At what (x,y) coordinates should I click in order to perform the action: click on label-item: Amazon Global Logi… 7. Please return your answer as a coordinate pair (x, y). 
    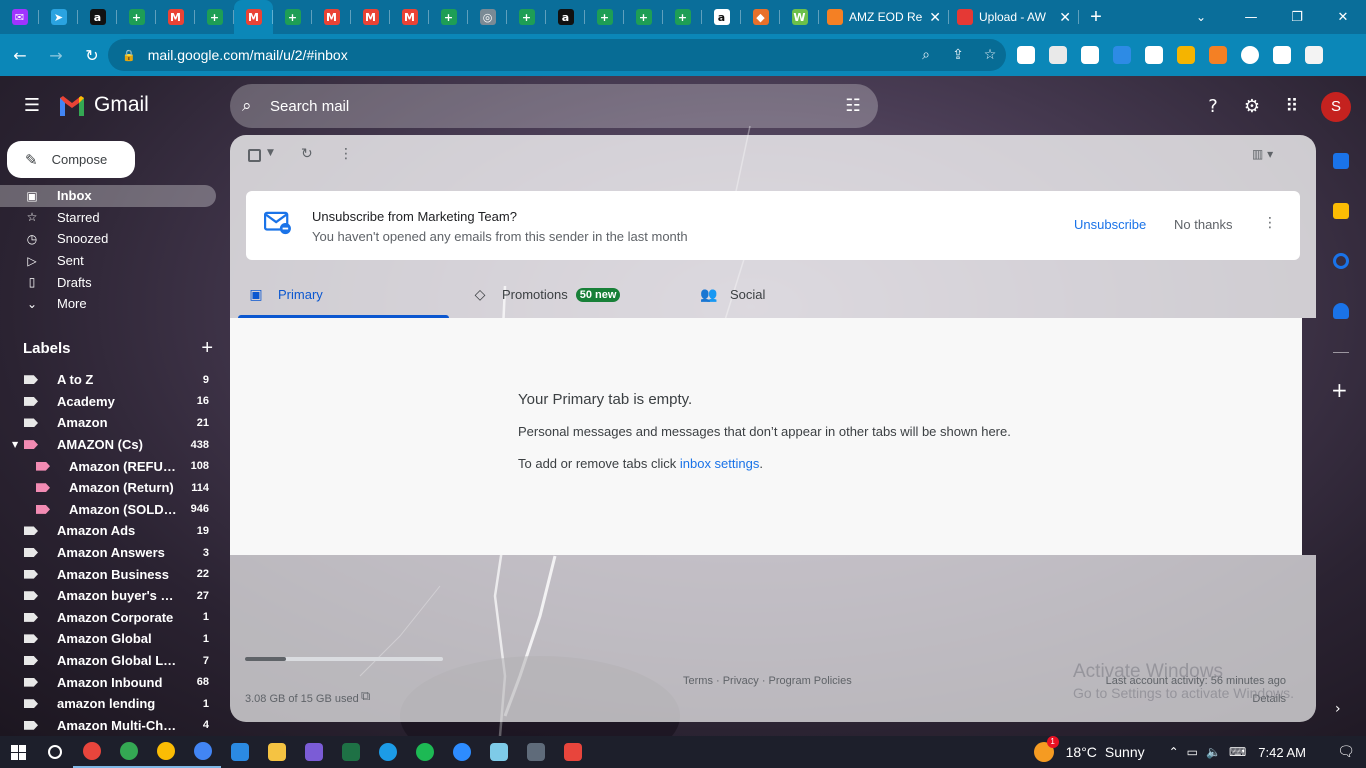
    Looking at the image, I should click on (108, 661).